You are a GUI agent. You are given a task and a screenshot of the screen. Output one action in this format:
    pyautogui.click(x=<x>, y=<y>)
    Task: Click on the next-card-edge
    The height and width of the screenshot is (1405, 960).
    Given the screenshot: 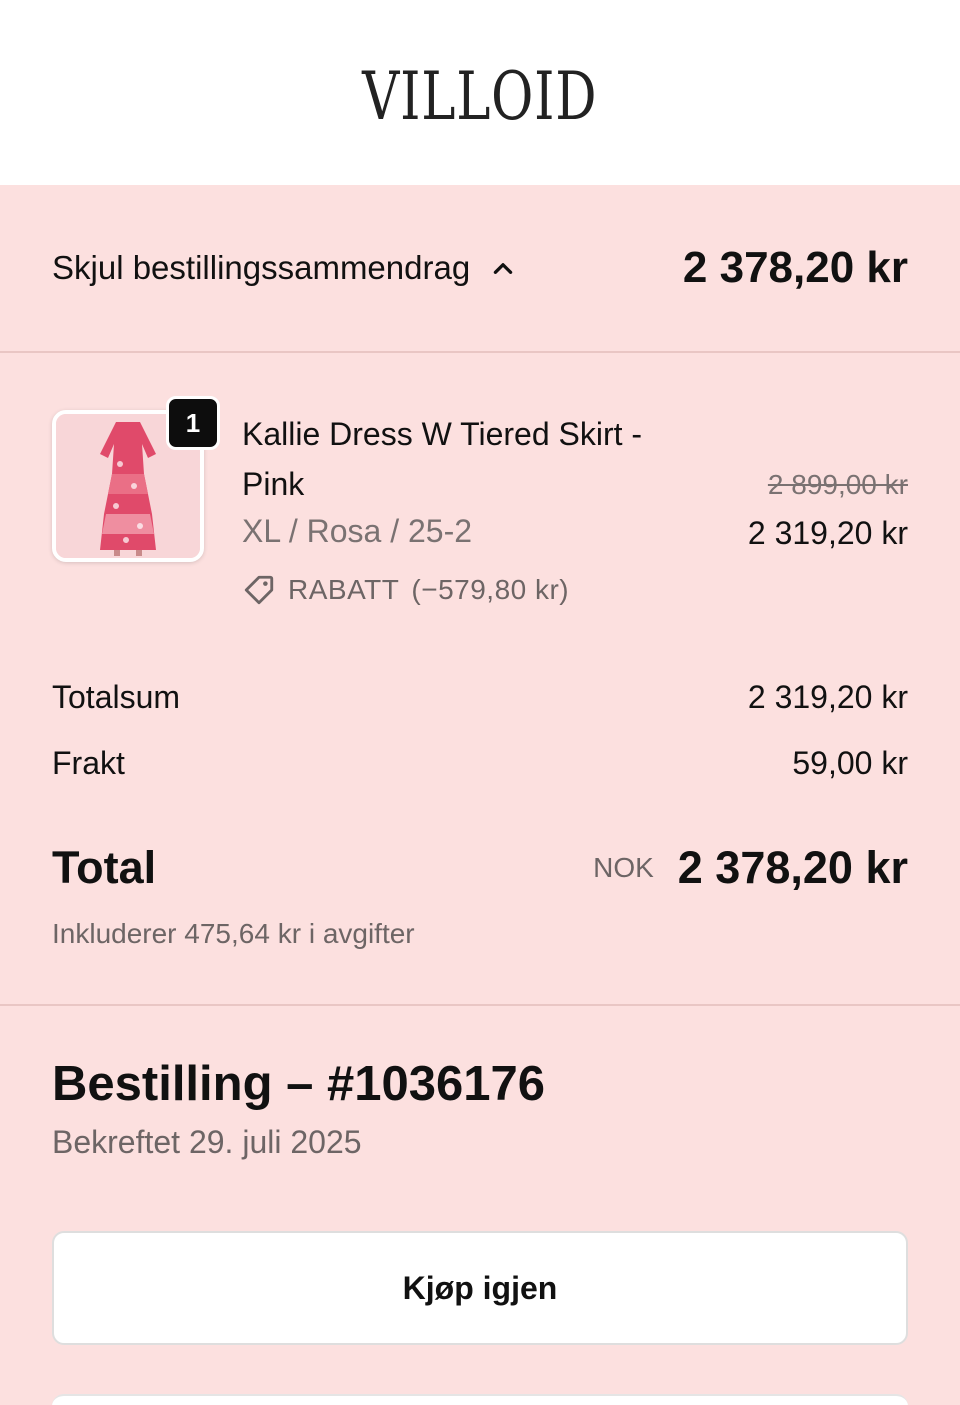 What is the action you would take?
    pyautogui.click(x=480, y=1399)
    